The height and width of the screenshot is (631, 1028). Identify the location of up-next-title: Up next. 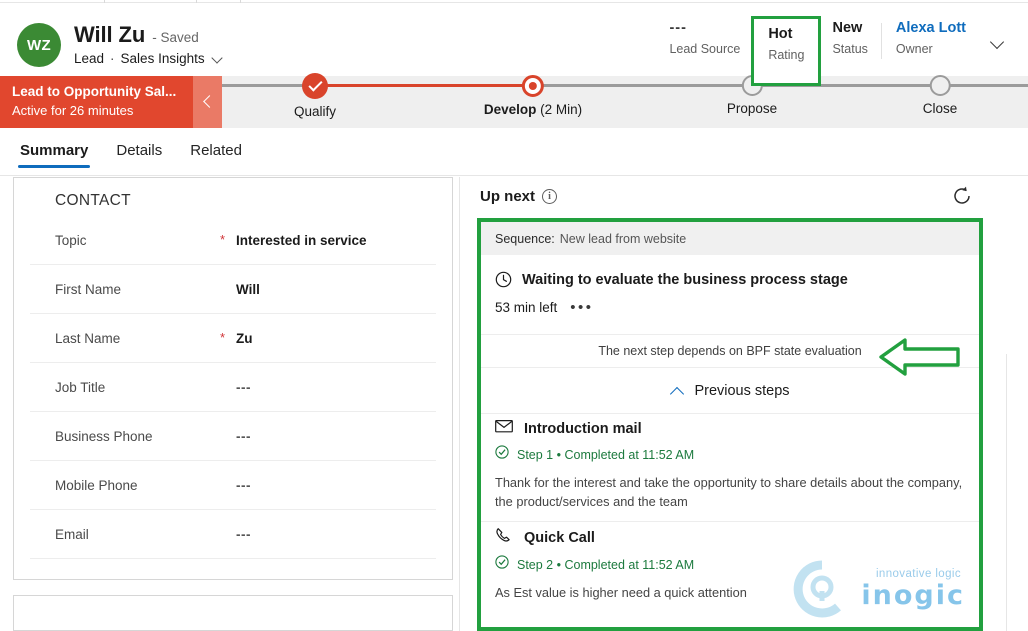
(508, 196).